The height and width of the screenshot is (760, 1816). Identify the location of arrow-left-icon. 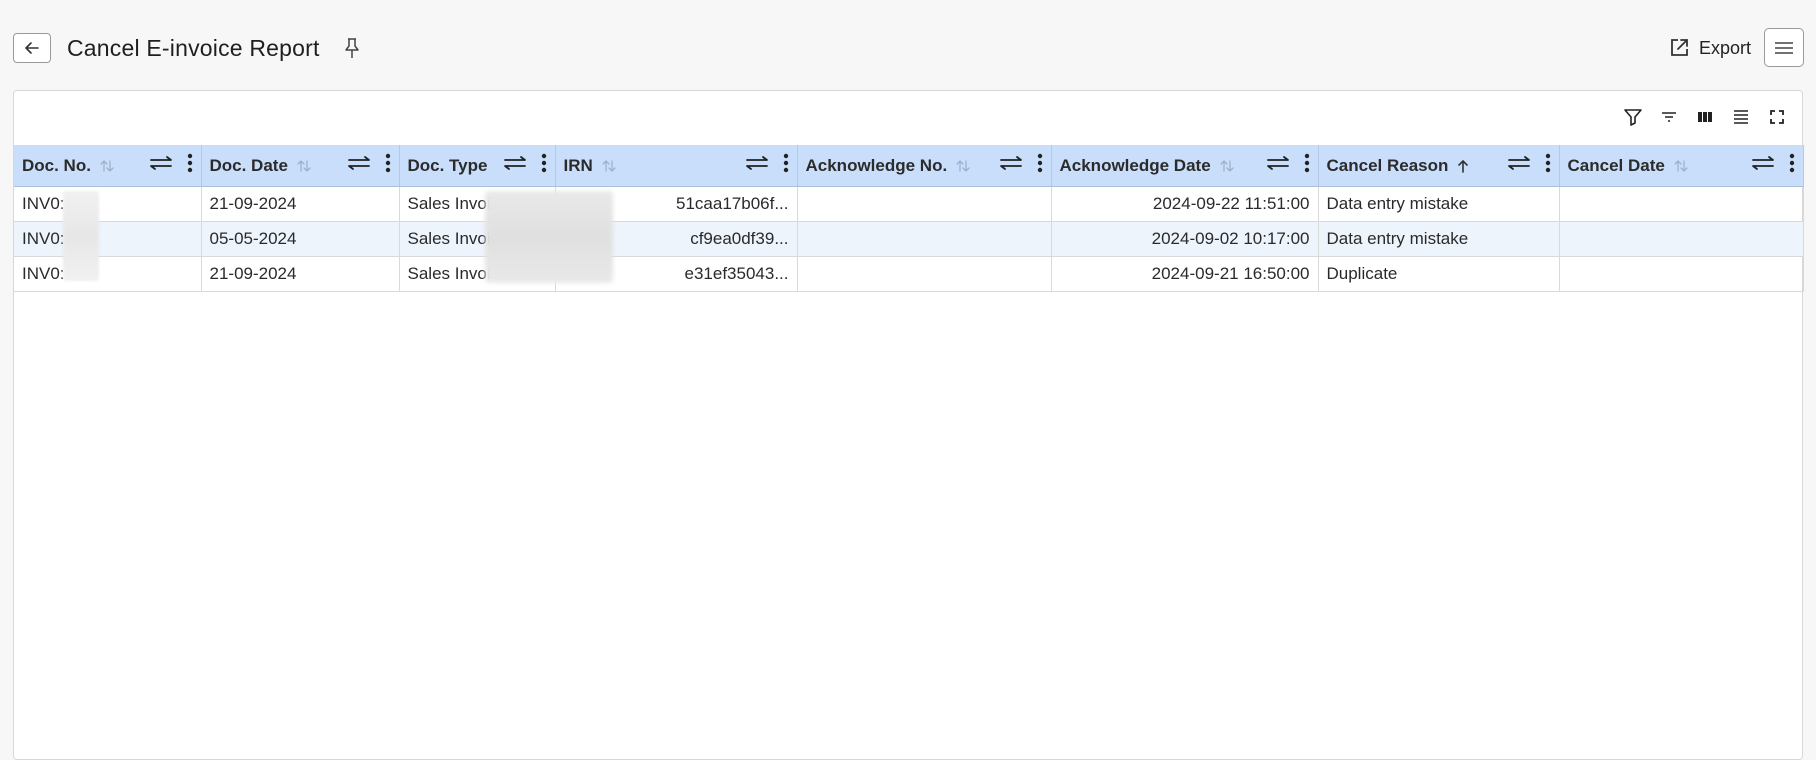
(32, 48).